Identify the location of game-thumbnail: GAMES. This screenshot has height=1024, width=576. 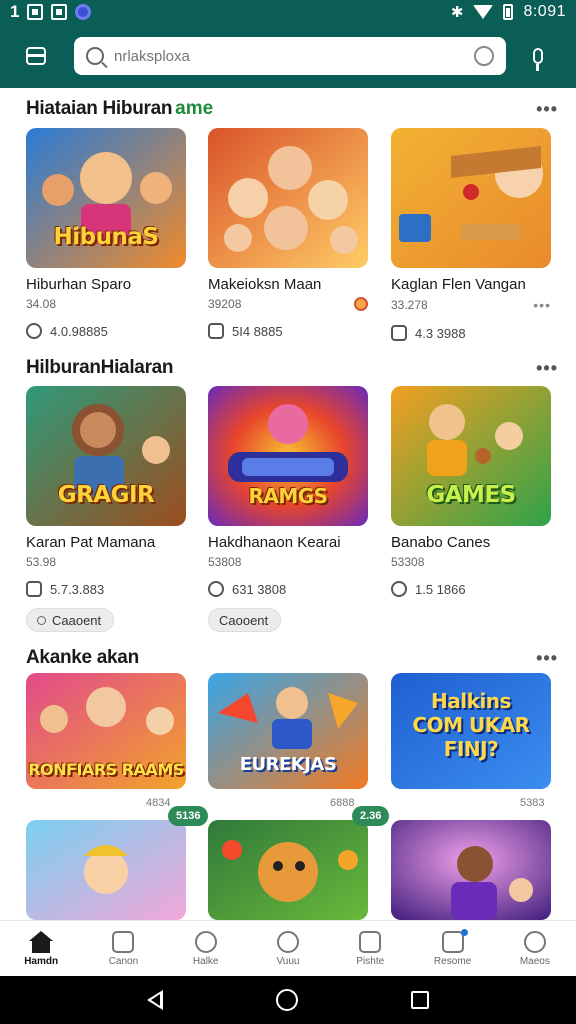
(471, 456).